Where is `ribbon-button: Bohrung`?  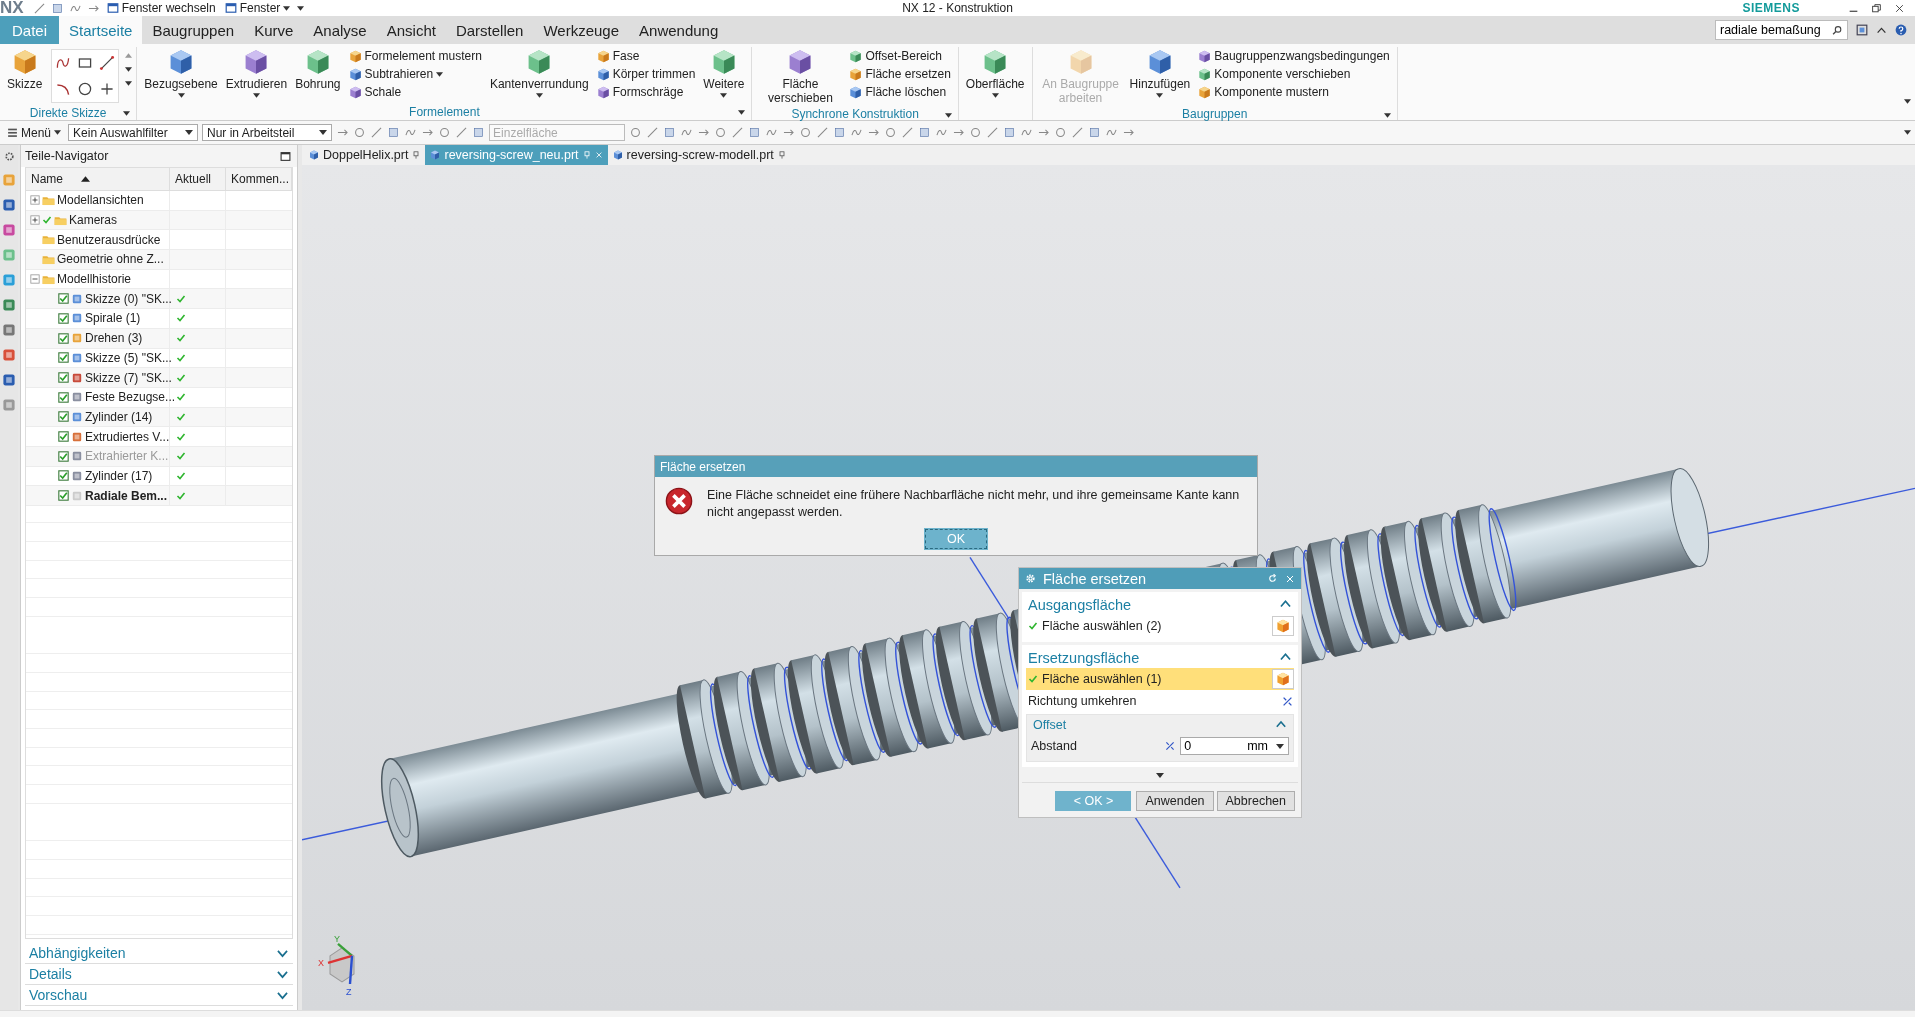
ribbon-button: Bohrung is located at coordinates (318, 70).